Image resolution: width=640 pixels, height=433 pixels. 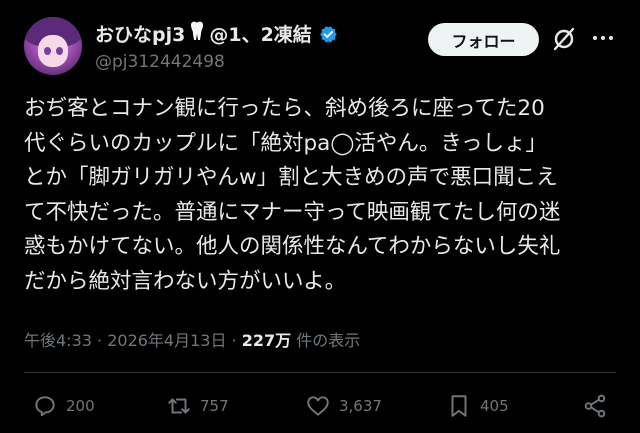 I want to click on bookmark-icon, so click(x=459, y=406).